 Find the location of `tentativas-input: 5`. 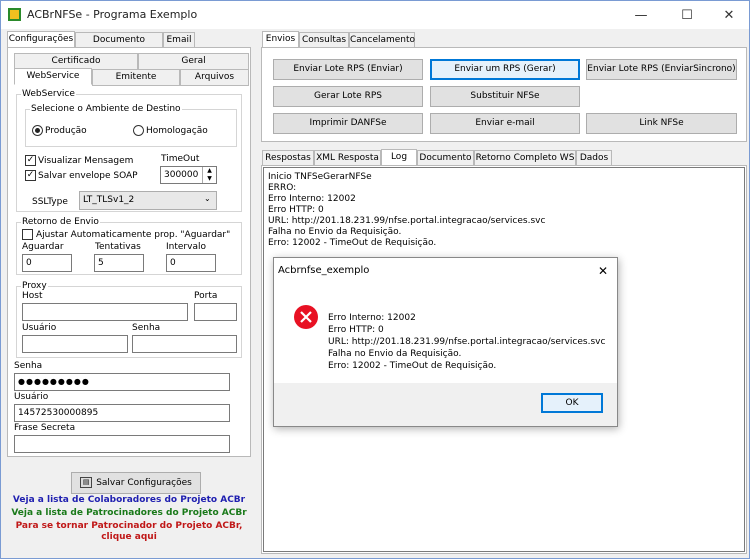

tentativas-input: 5 is located at coordinates (119, 263).